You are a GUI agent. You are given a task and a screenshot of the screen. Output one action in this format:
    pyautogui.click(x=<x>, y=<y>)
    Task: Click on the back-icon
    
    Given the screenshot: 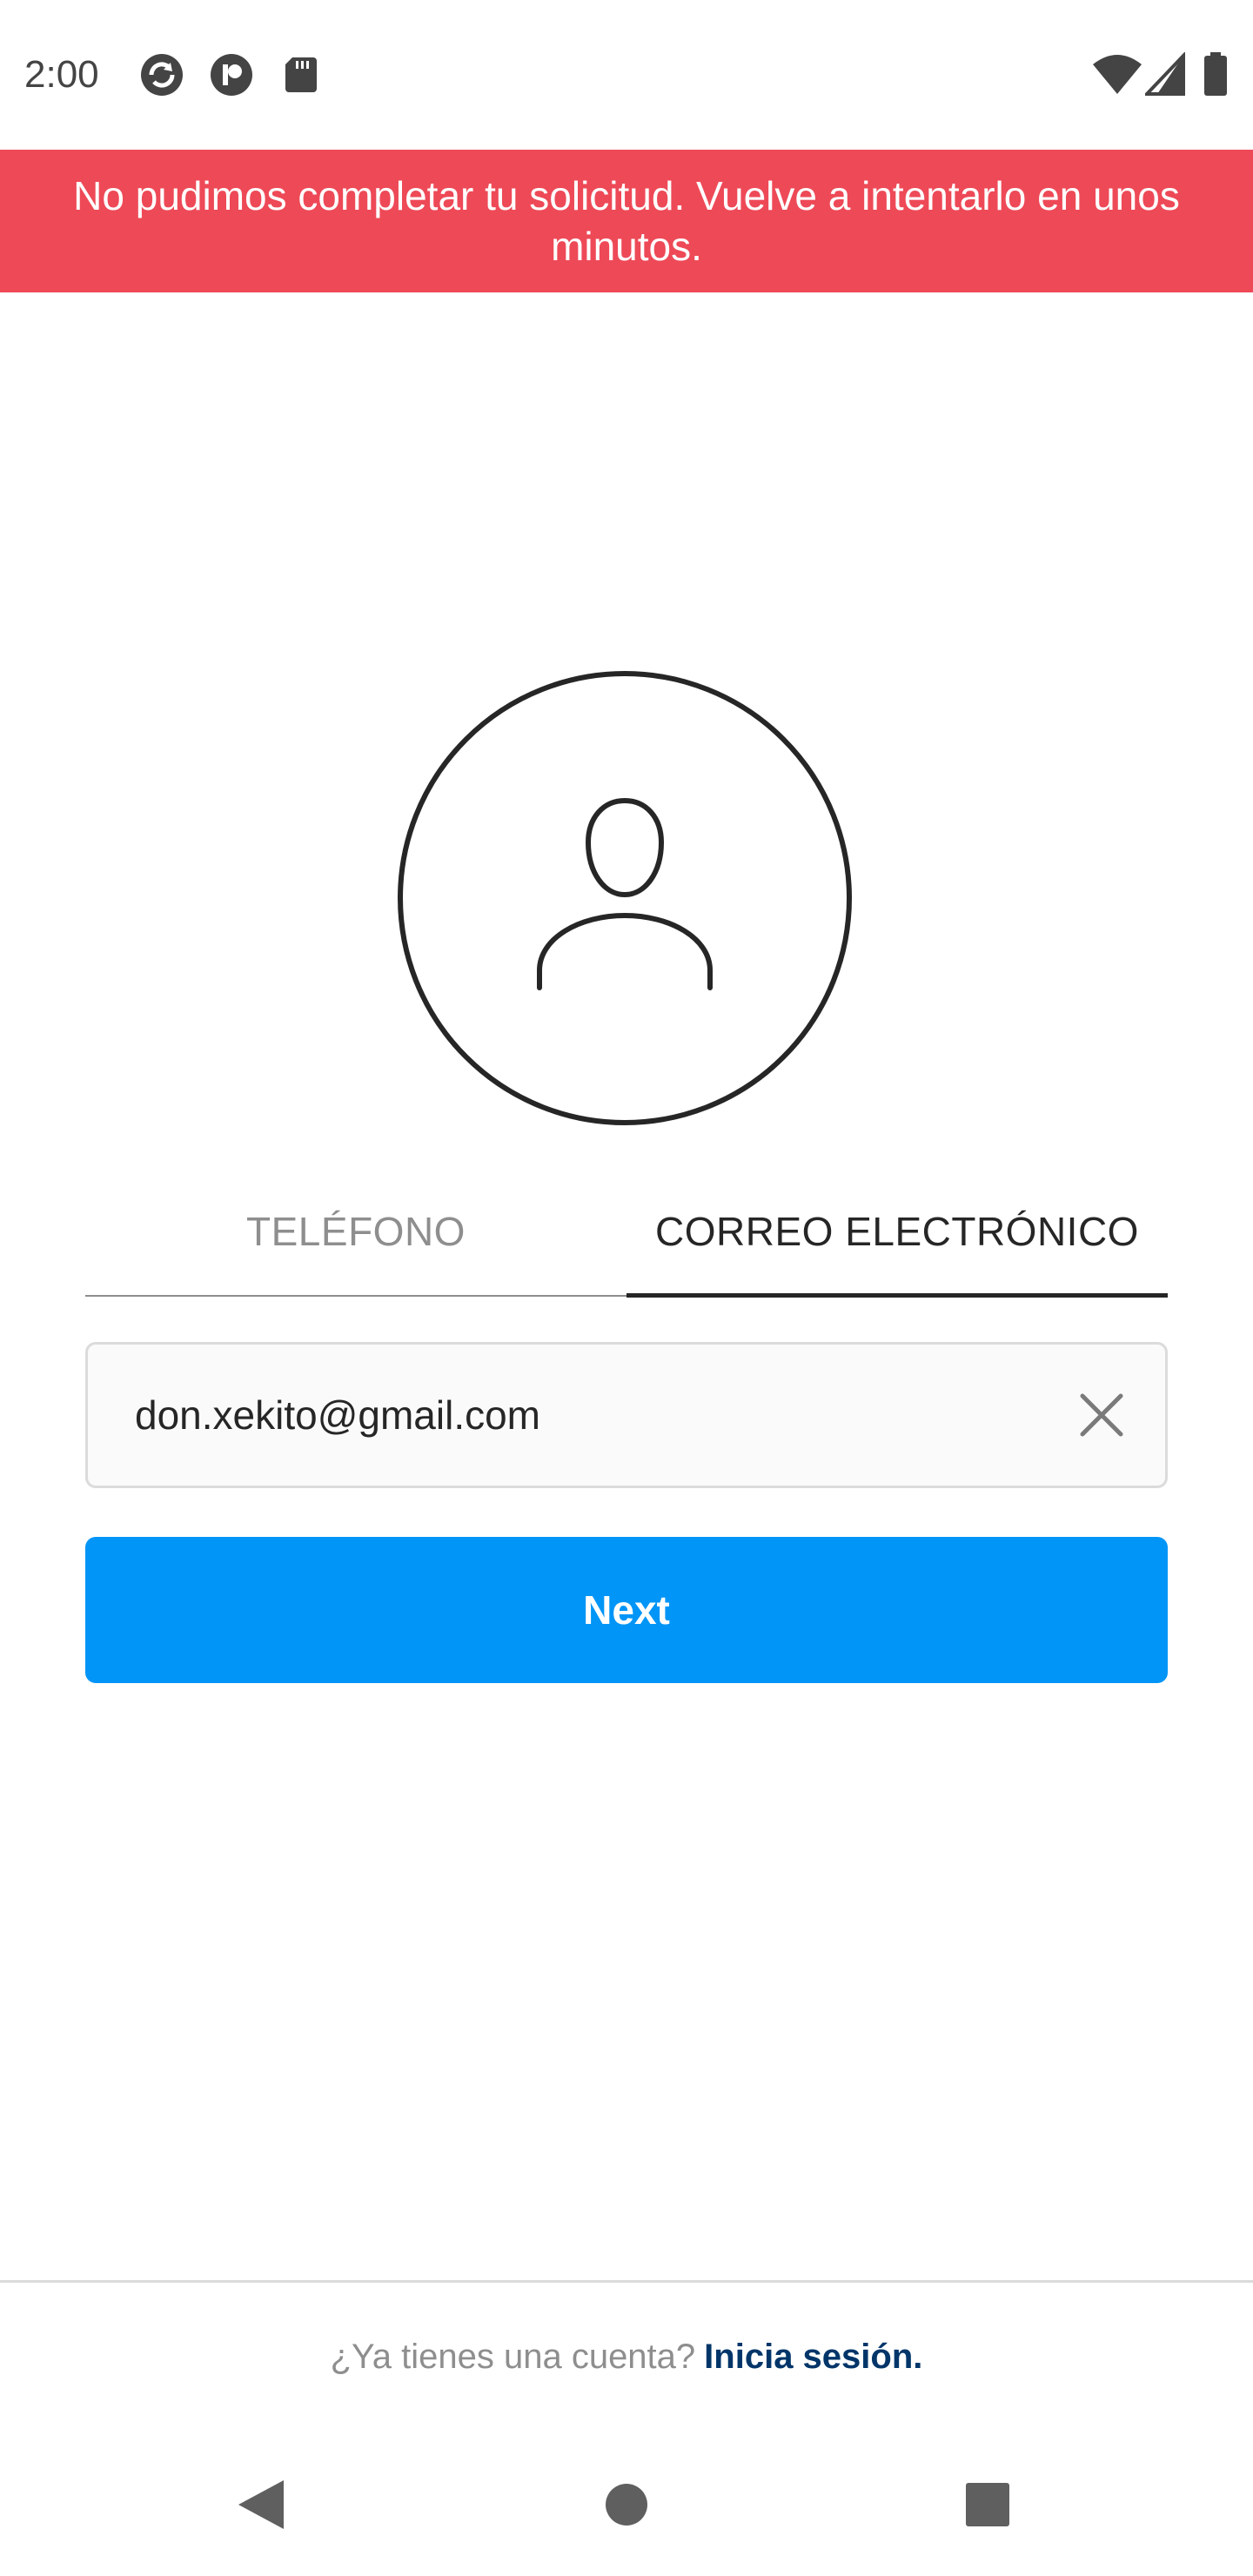 What is the action you would take?
    pyautogui.click(x=261, y=2504)
    